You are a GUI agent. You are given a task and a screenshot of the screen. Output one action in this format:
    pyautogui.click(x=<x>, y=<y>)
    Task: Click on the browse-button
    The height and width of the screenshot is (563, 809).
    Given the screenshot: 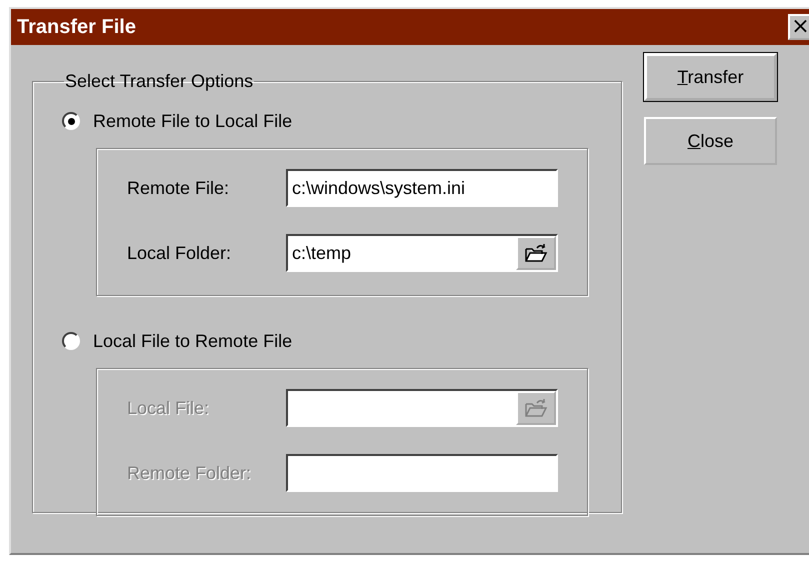 What is the action you would take?
    pyautogui.click(x=536, y=253)
    